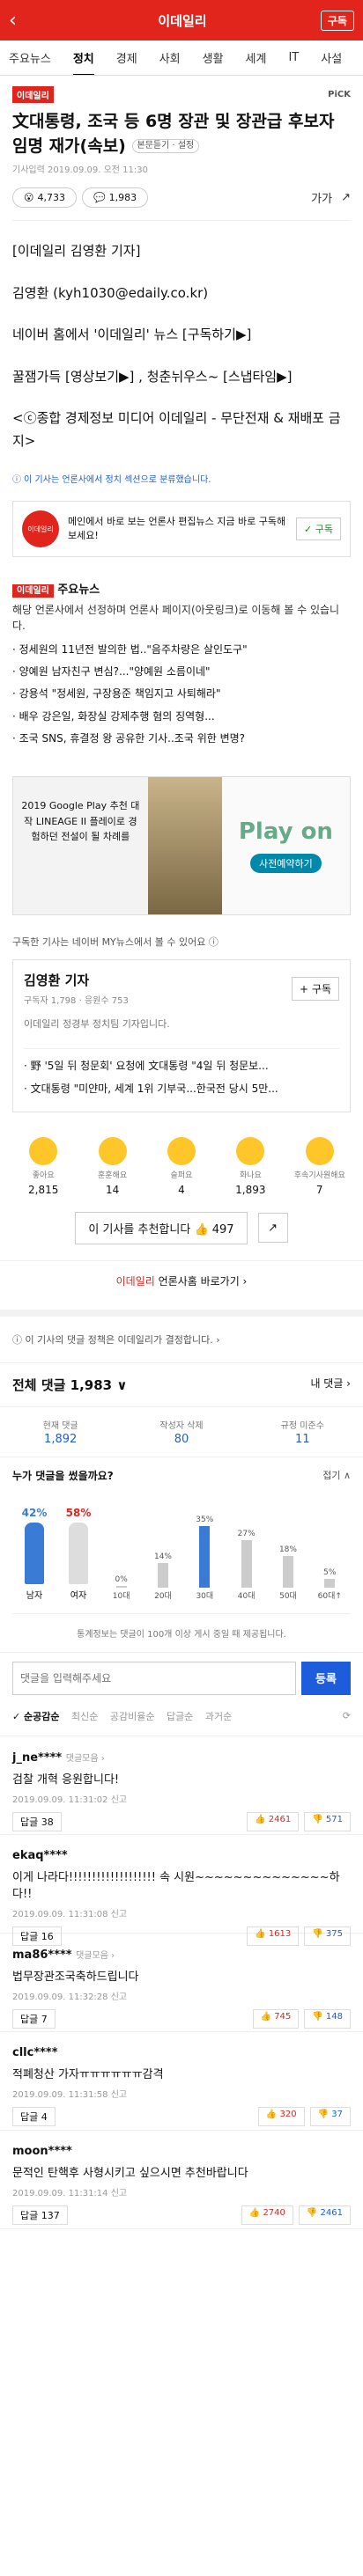 The width and height of the screenshot is (363, 2576). What do you see at coordinates (339, 94) in the screenshot?
I see `pick-badge: PiCK` at bounding box center [339, 94].